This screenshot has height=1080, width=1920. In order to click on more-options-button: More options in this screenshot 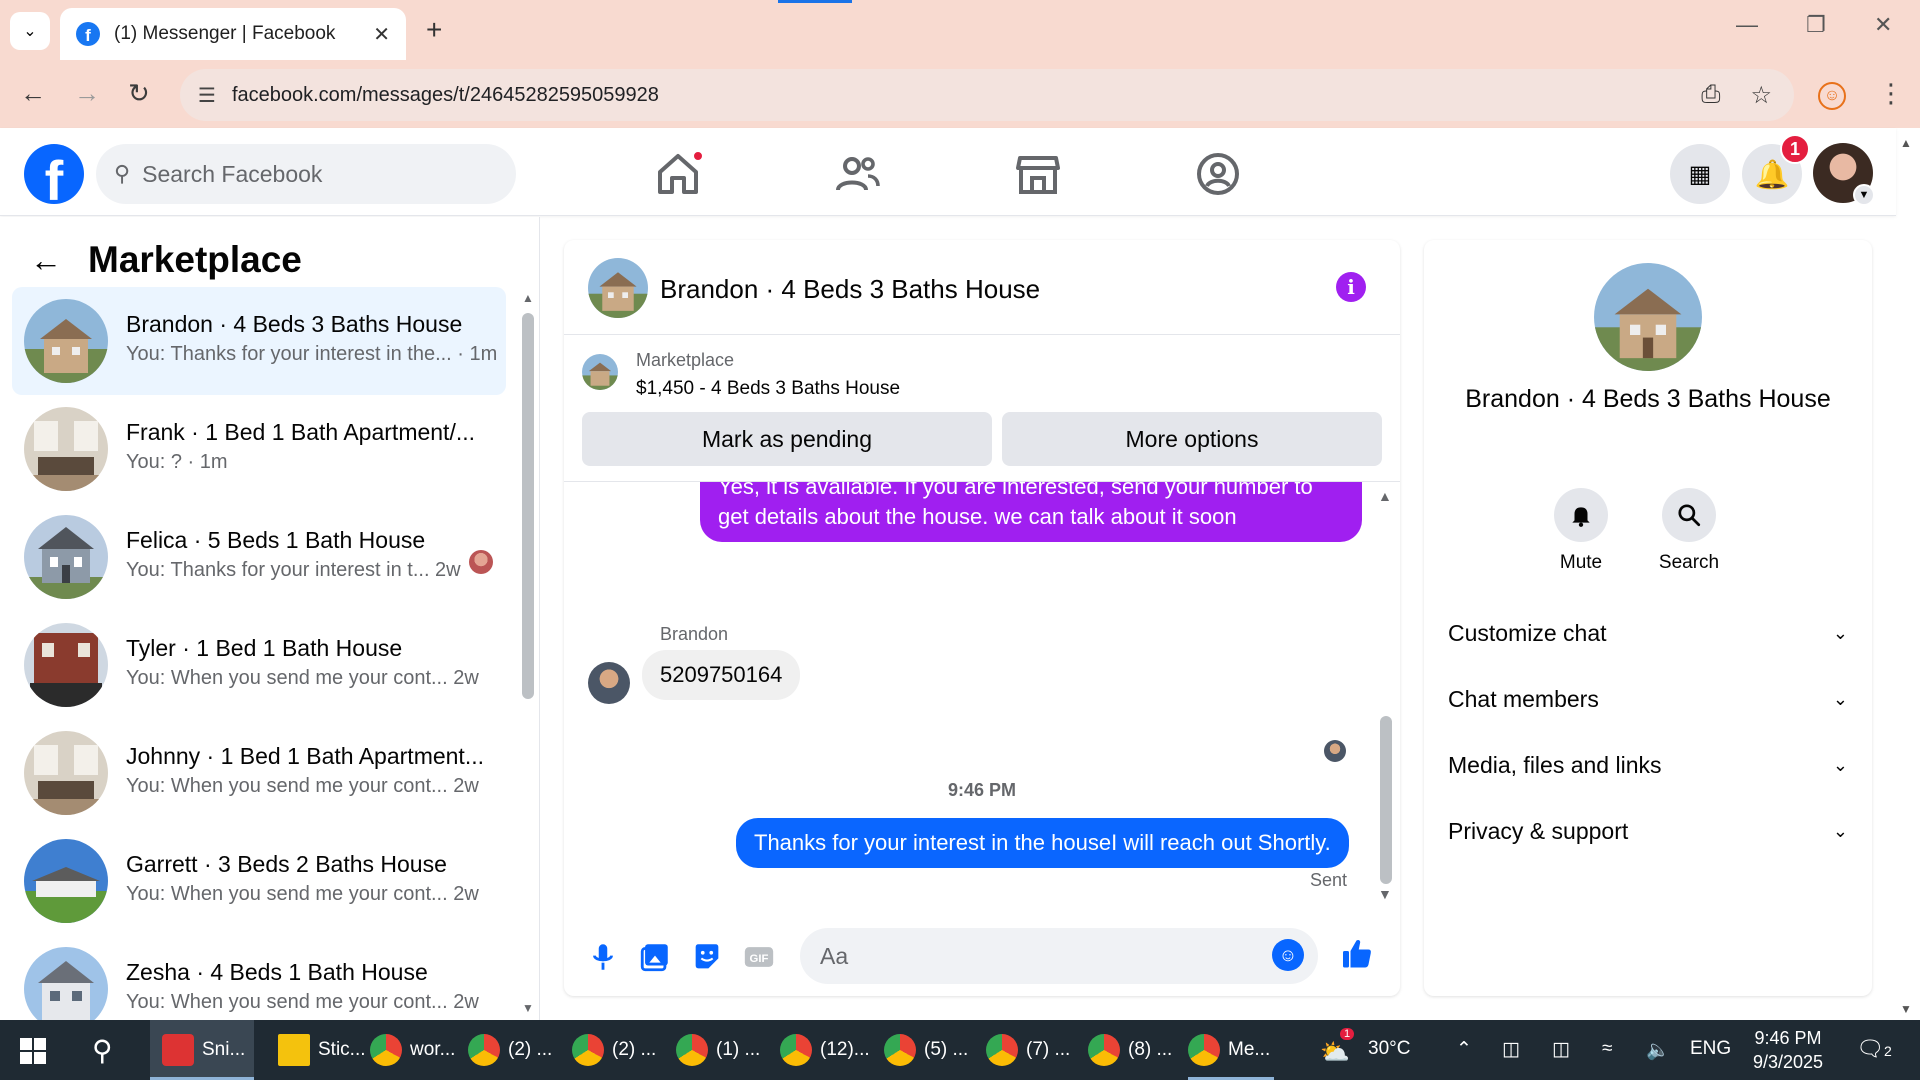, I will do `click(1192, 439)`.